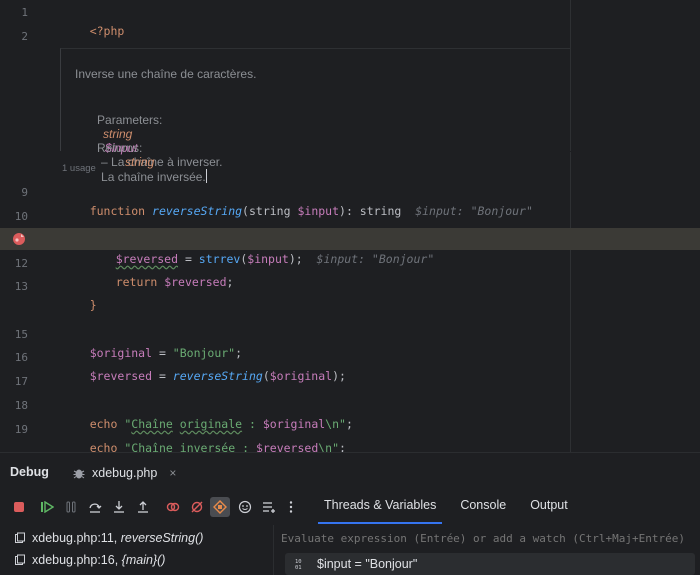  Describe the element at coordinates (161, 270) in the screenshot. I see `code-line-12: return $reversed;` at that location.